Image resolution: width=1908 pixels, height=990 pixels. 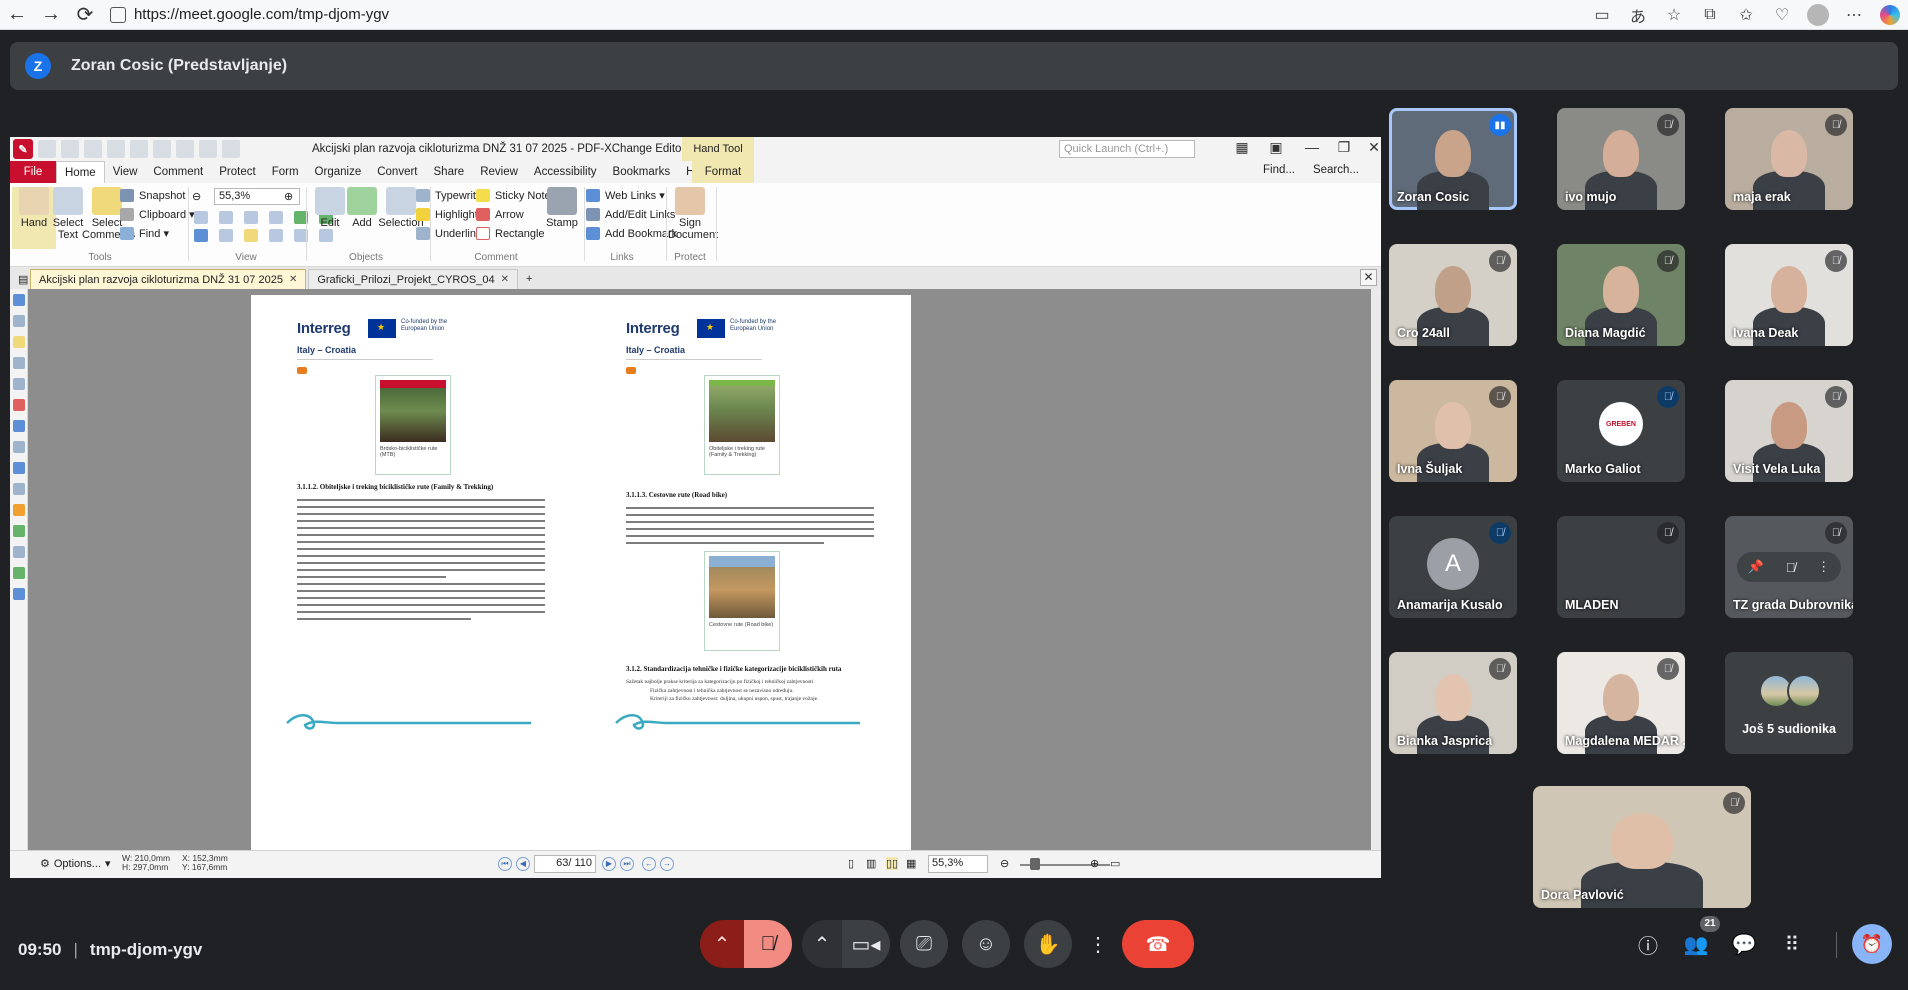 What do you see at coordinates (1756, 567) in the screenshot?
I see `pin-icon: 📌` at bounding box center [1756, 567].